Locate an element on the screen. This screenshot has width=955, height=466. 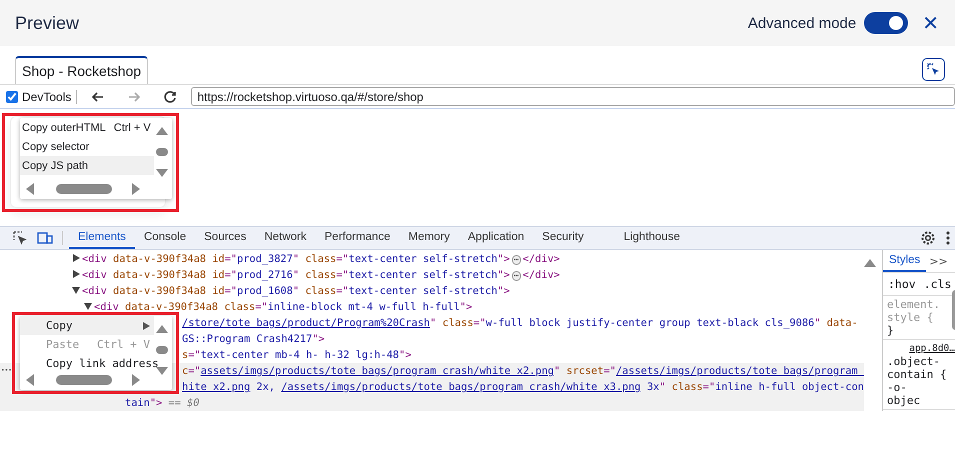
advanced-mode-toggle is located at coordinates (886, 23).